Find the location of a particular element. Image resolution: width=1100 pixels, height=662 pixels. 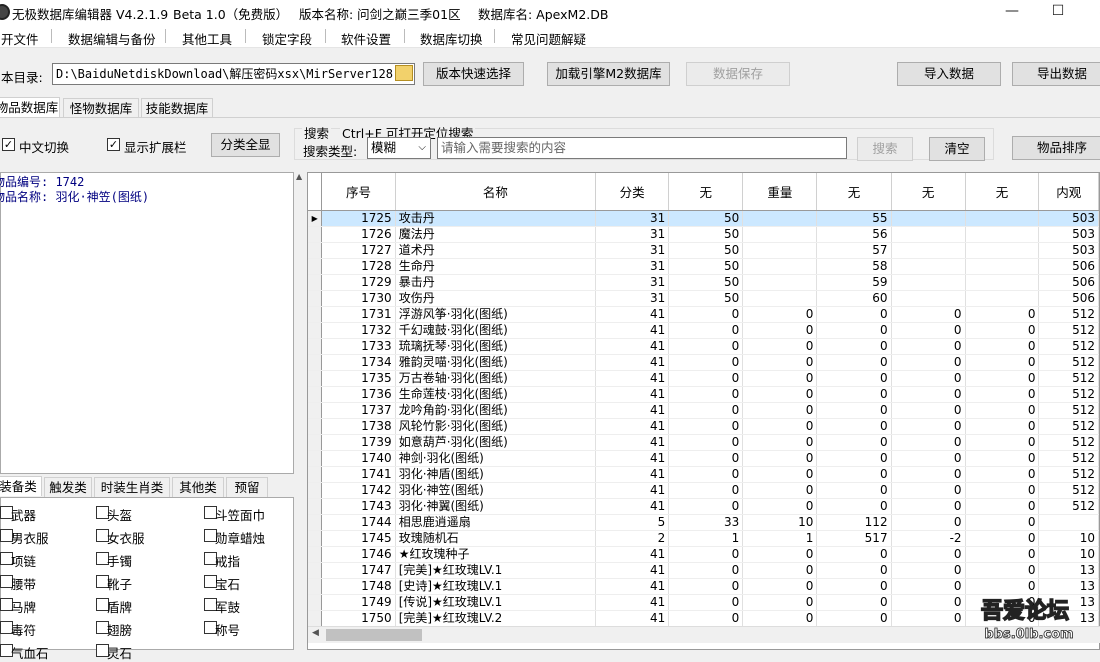

table-row: 1743 羽化·神翼(图纸) 41 0 0 0 0 0 512 is located at coordinates (703, 506).